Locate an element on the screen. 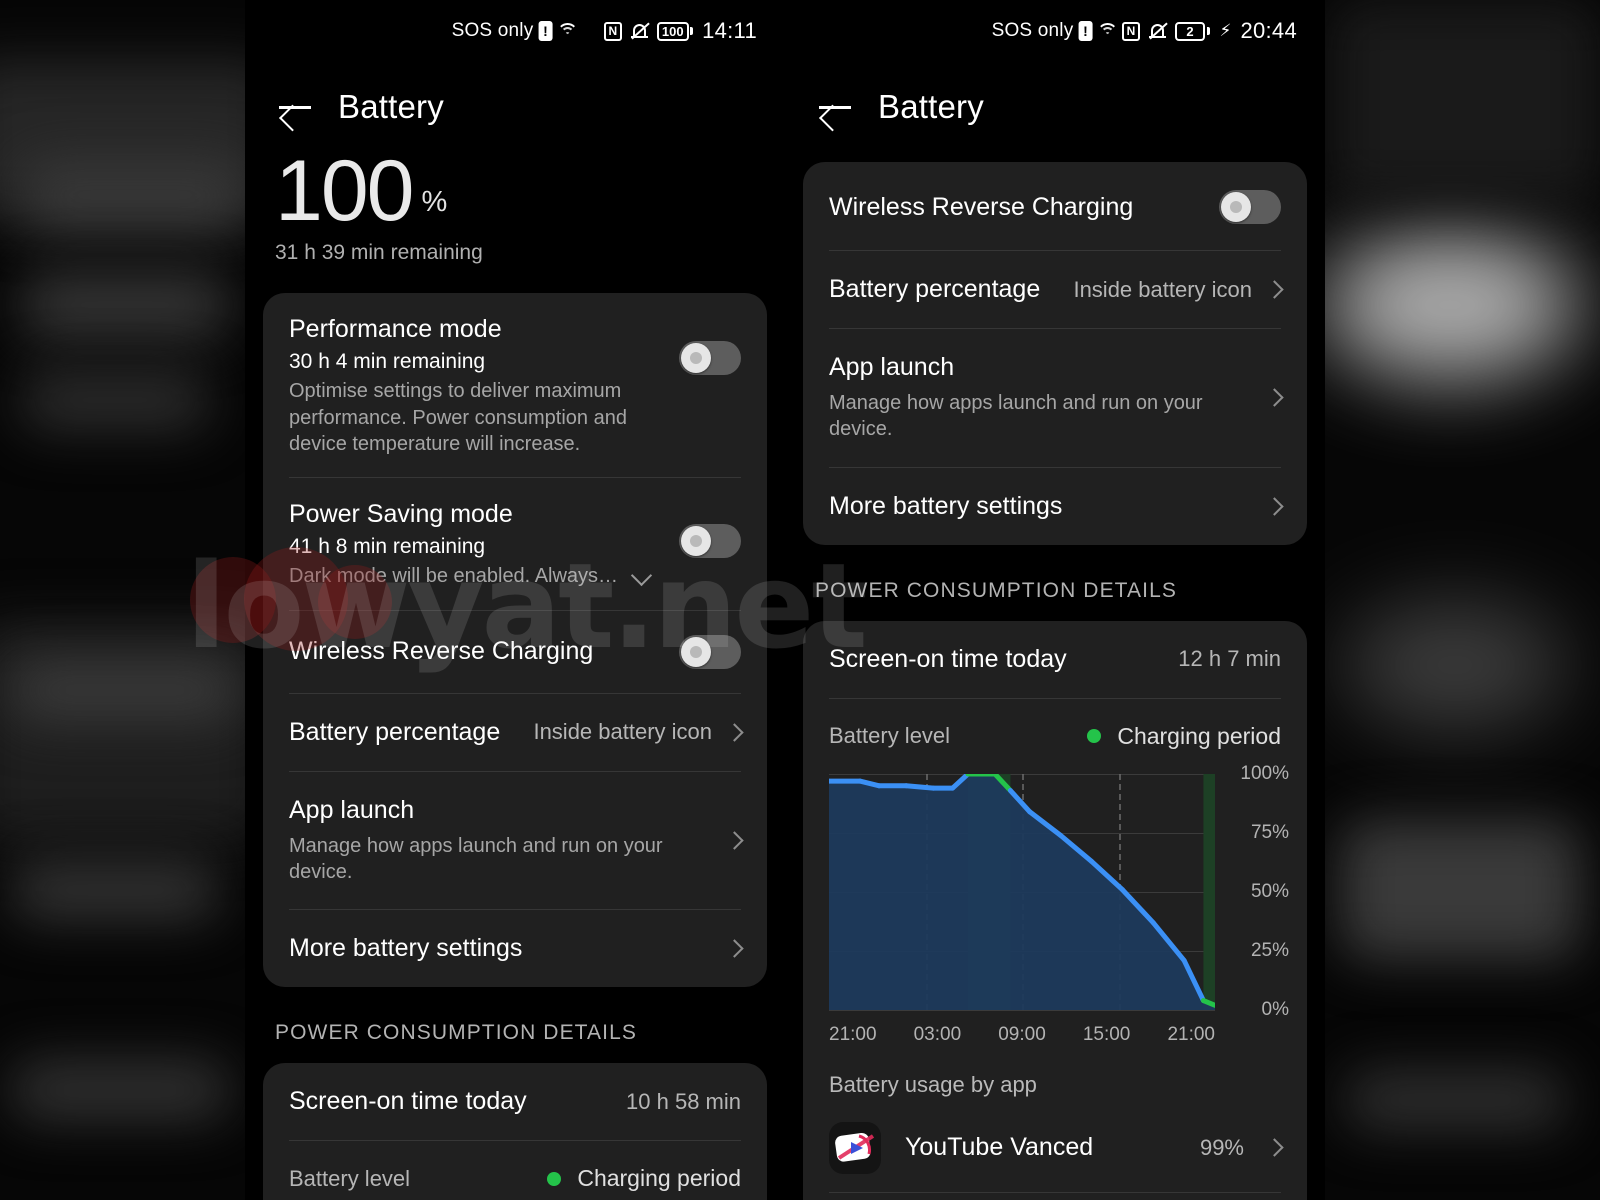 The image size is (1600, 1200). battery-level-text: 2 is located at coordinates (1190, 31).